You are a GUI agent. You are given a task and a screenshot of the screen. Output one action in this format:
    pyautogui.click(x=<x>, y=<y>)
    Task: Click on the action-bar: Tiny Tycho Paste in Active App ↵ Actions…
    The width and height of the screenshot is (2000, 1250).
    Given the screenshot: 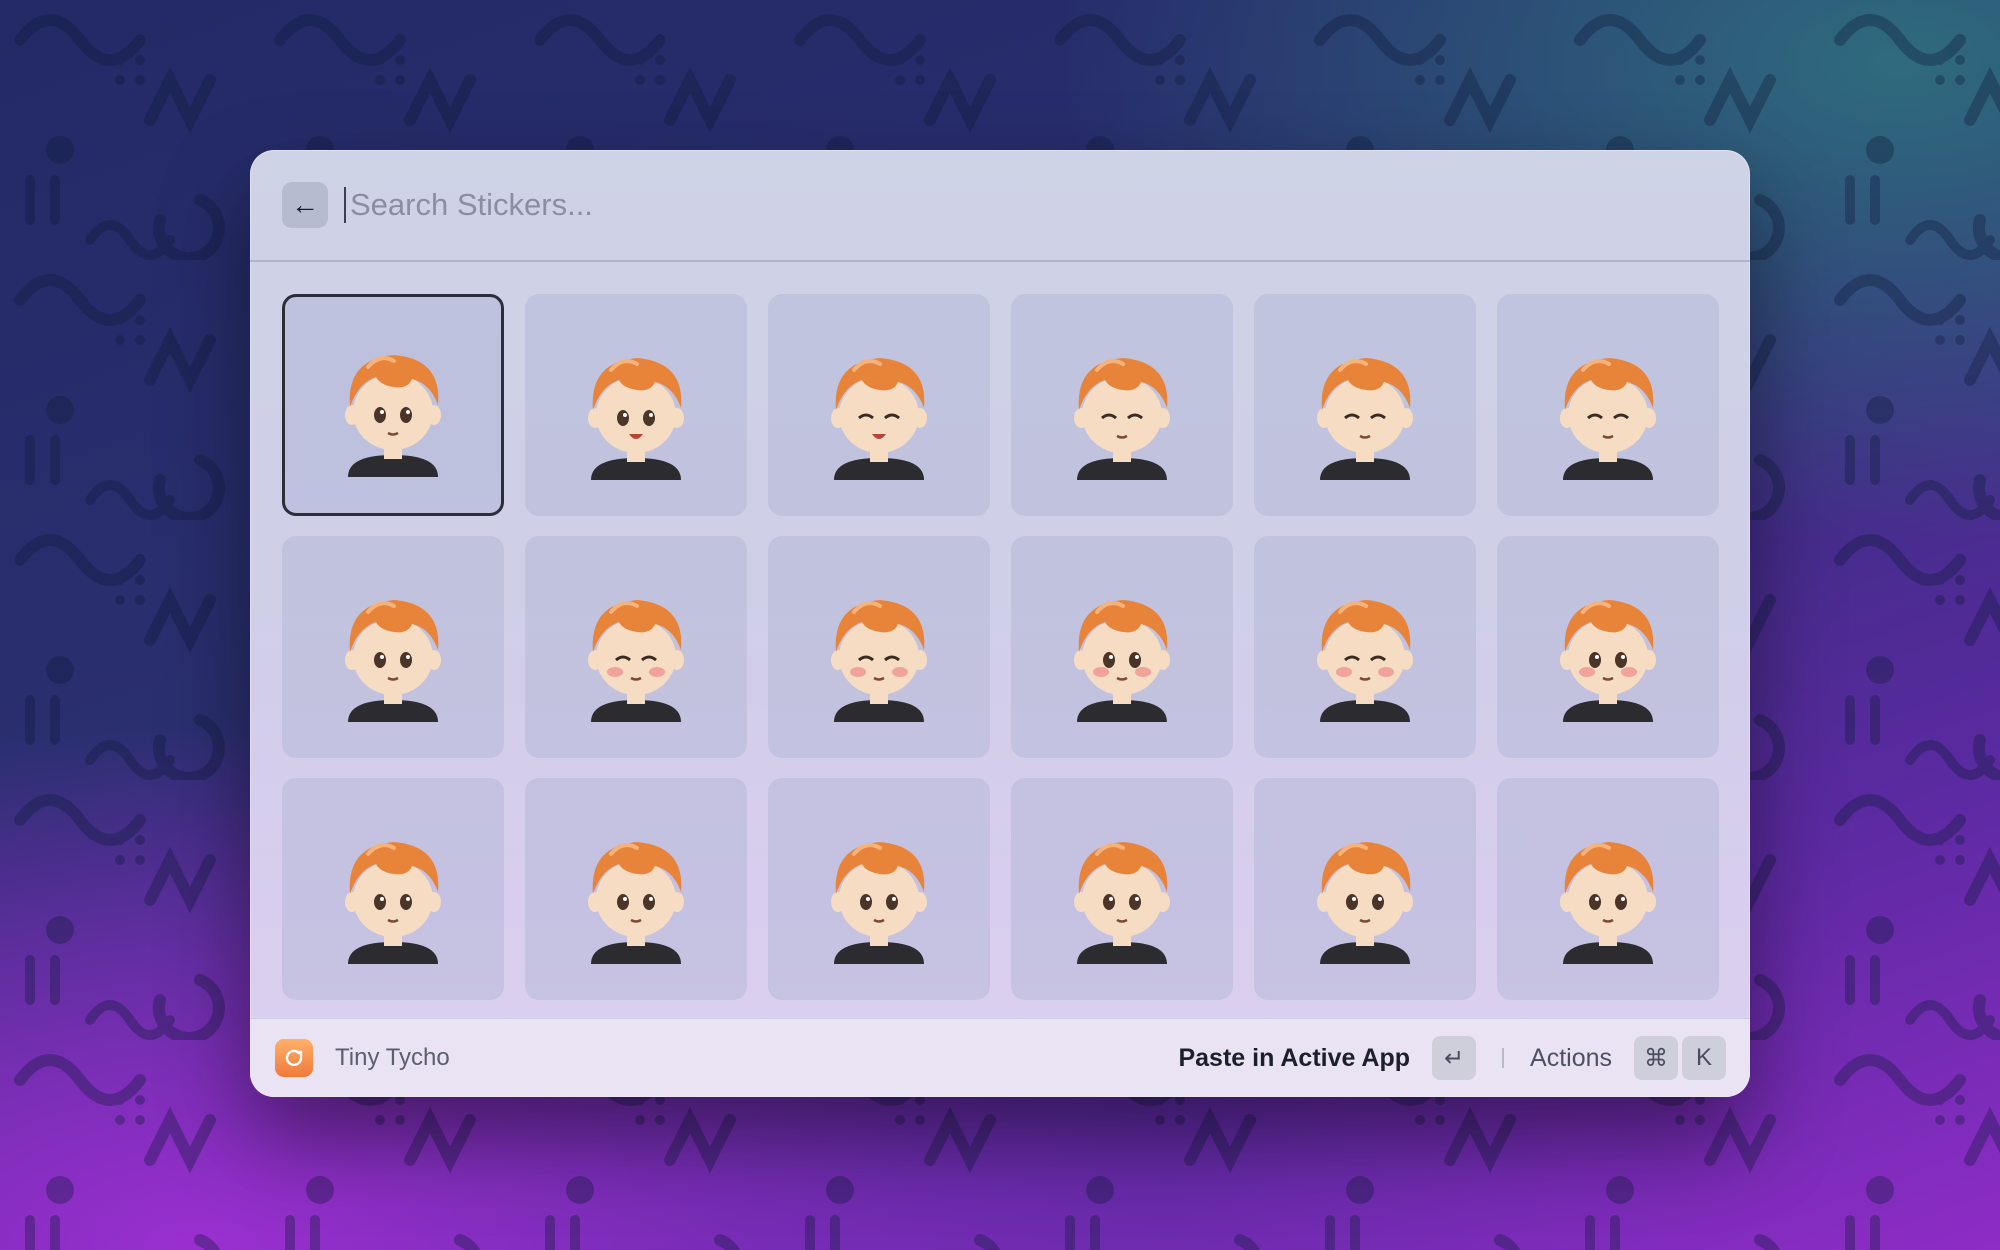 What is the action you would take?
    pyautogui.click(x=1000, y=1057)
    